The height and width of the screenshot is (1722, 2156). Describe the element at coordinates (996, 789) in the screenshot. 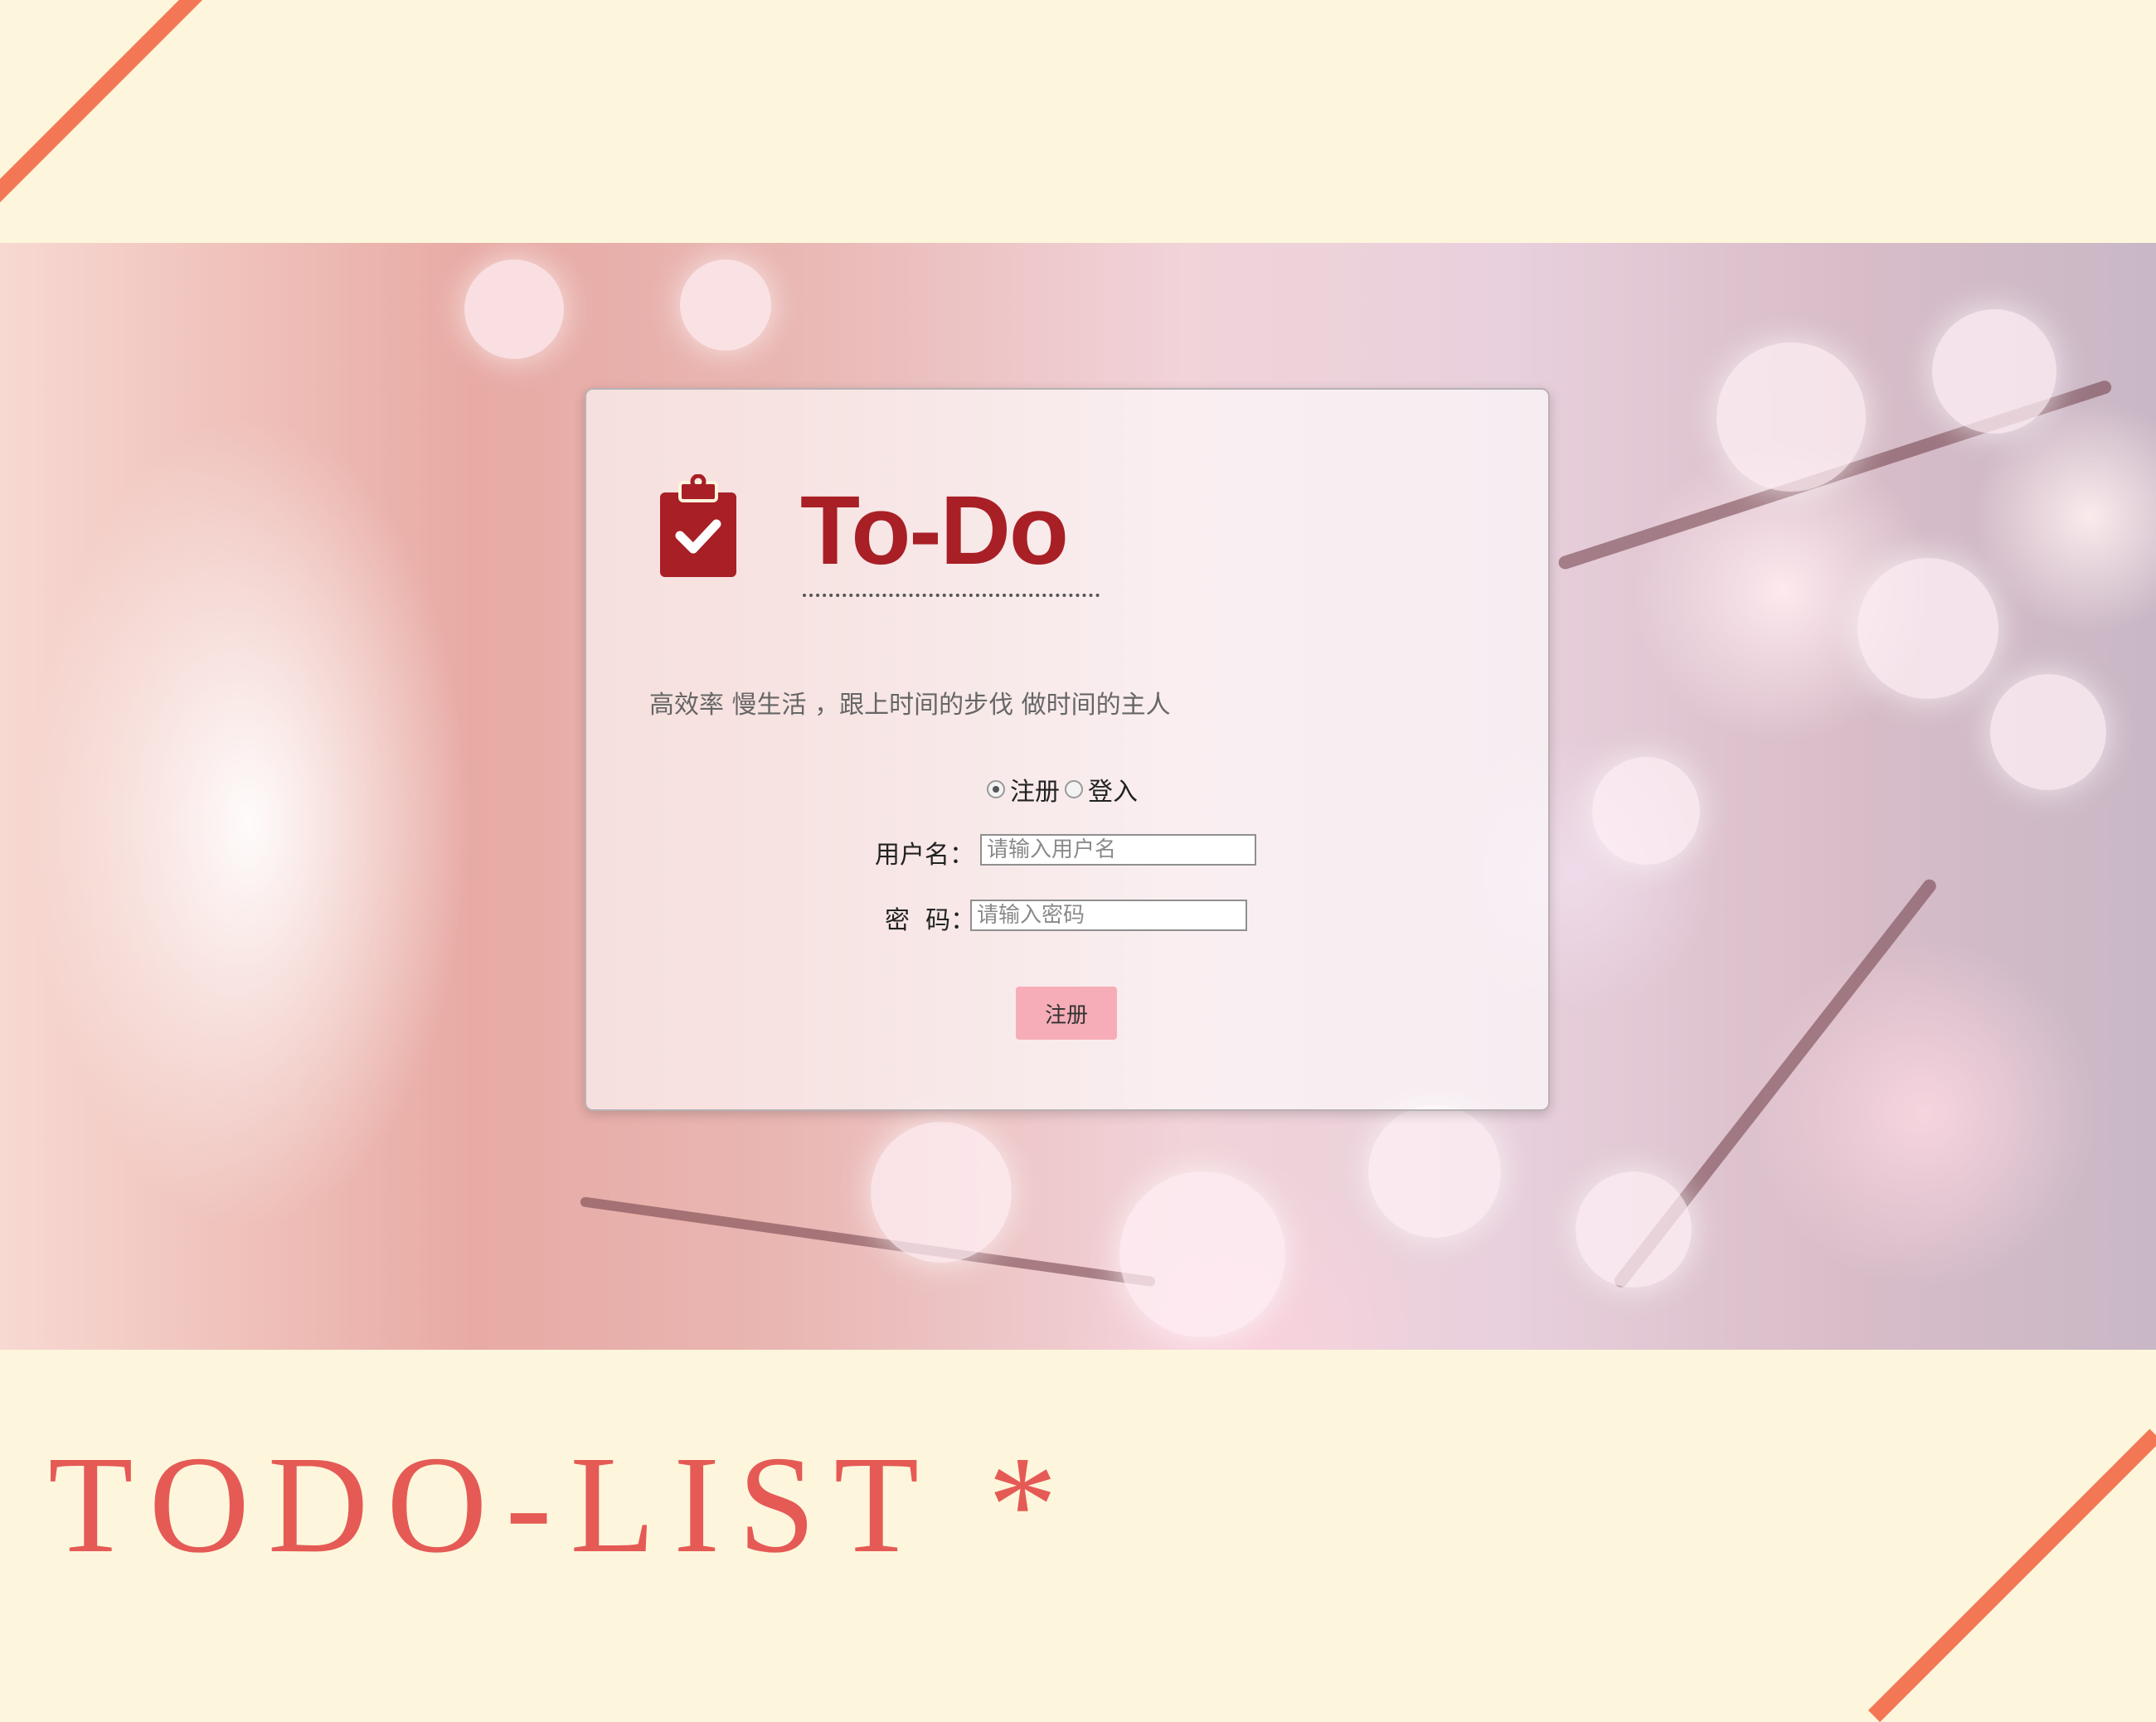

I see `register-radio` at that location.